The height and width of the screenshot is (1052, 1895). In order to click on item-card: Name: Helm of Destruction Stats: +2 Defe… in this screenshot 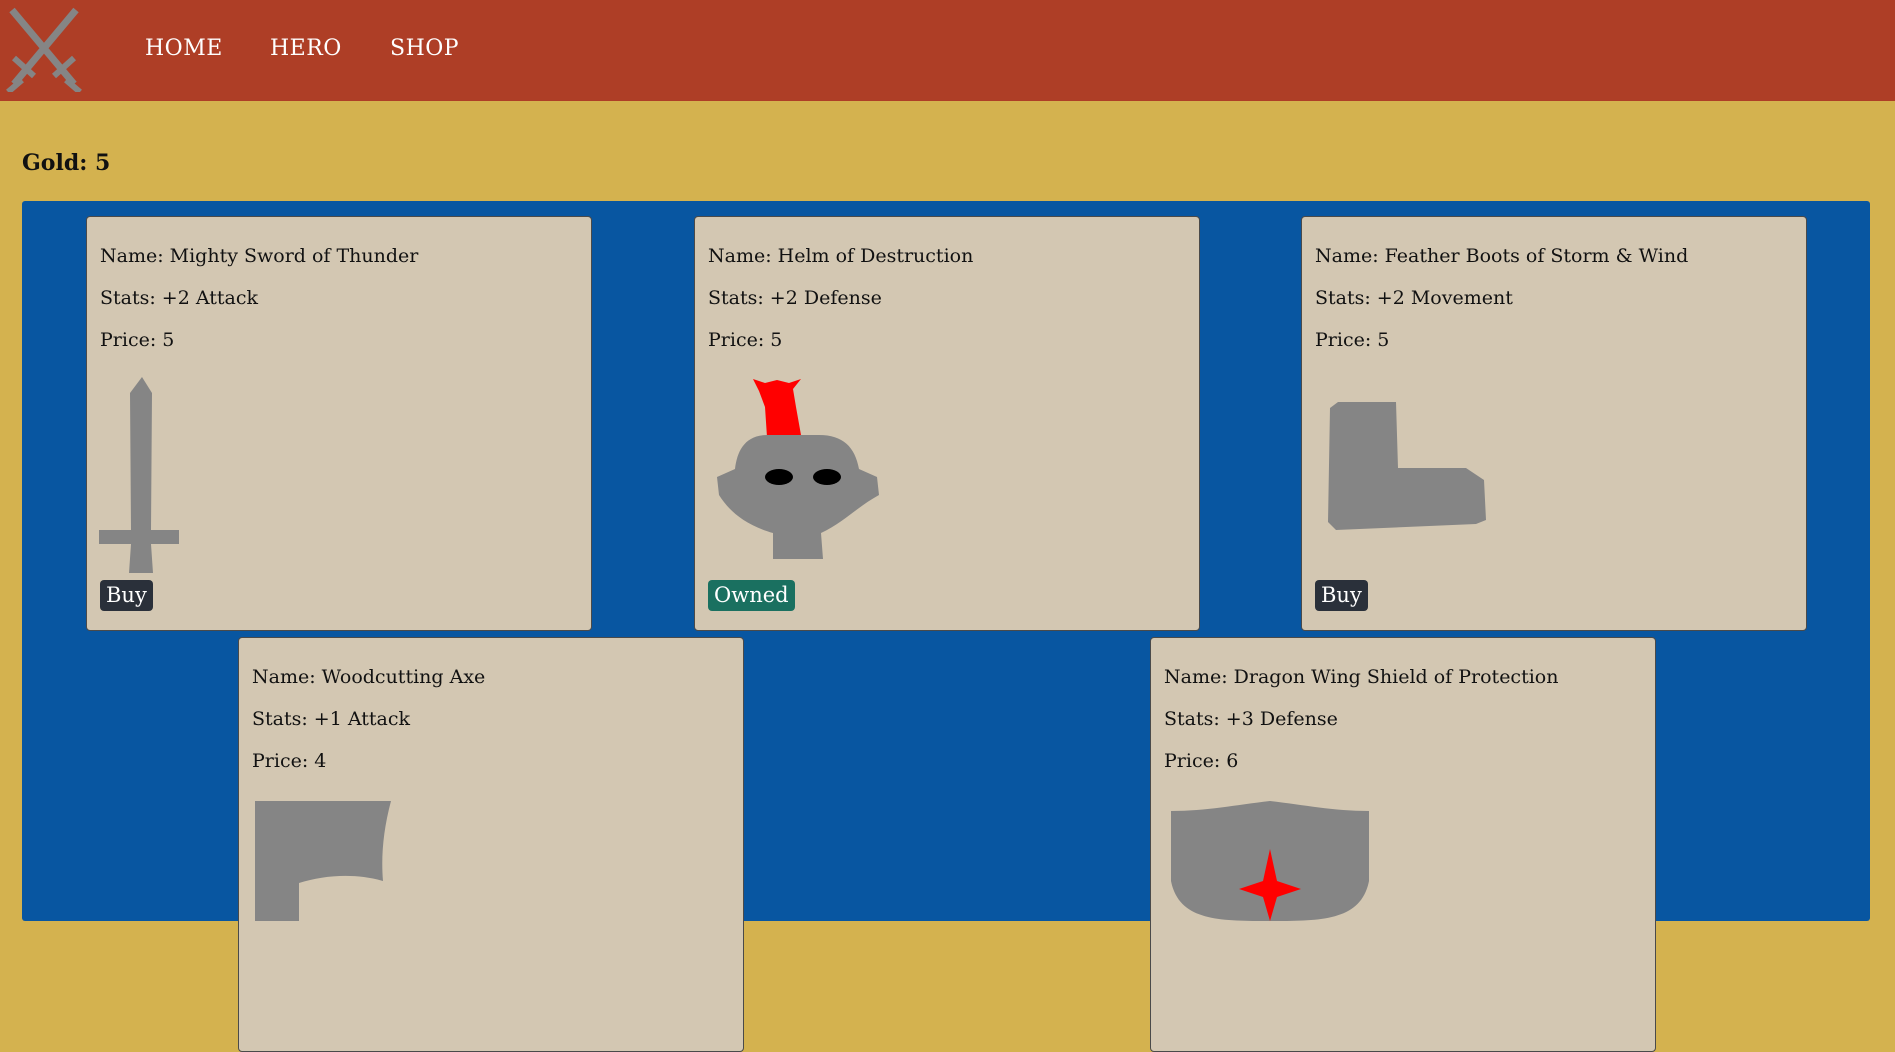, I will do `click(947, 423)`.